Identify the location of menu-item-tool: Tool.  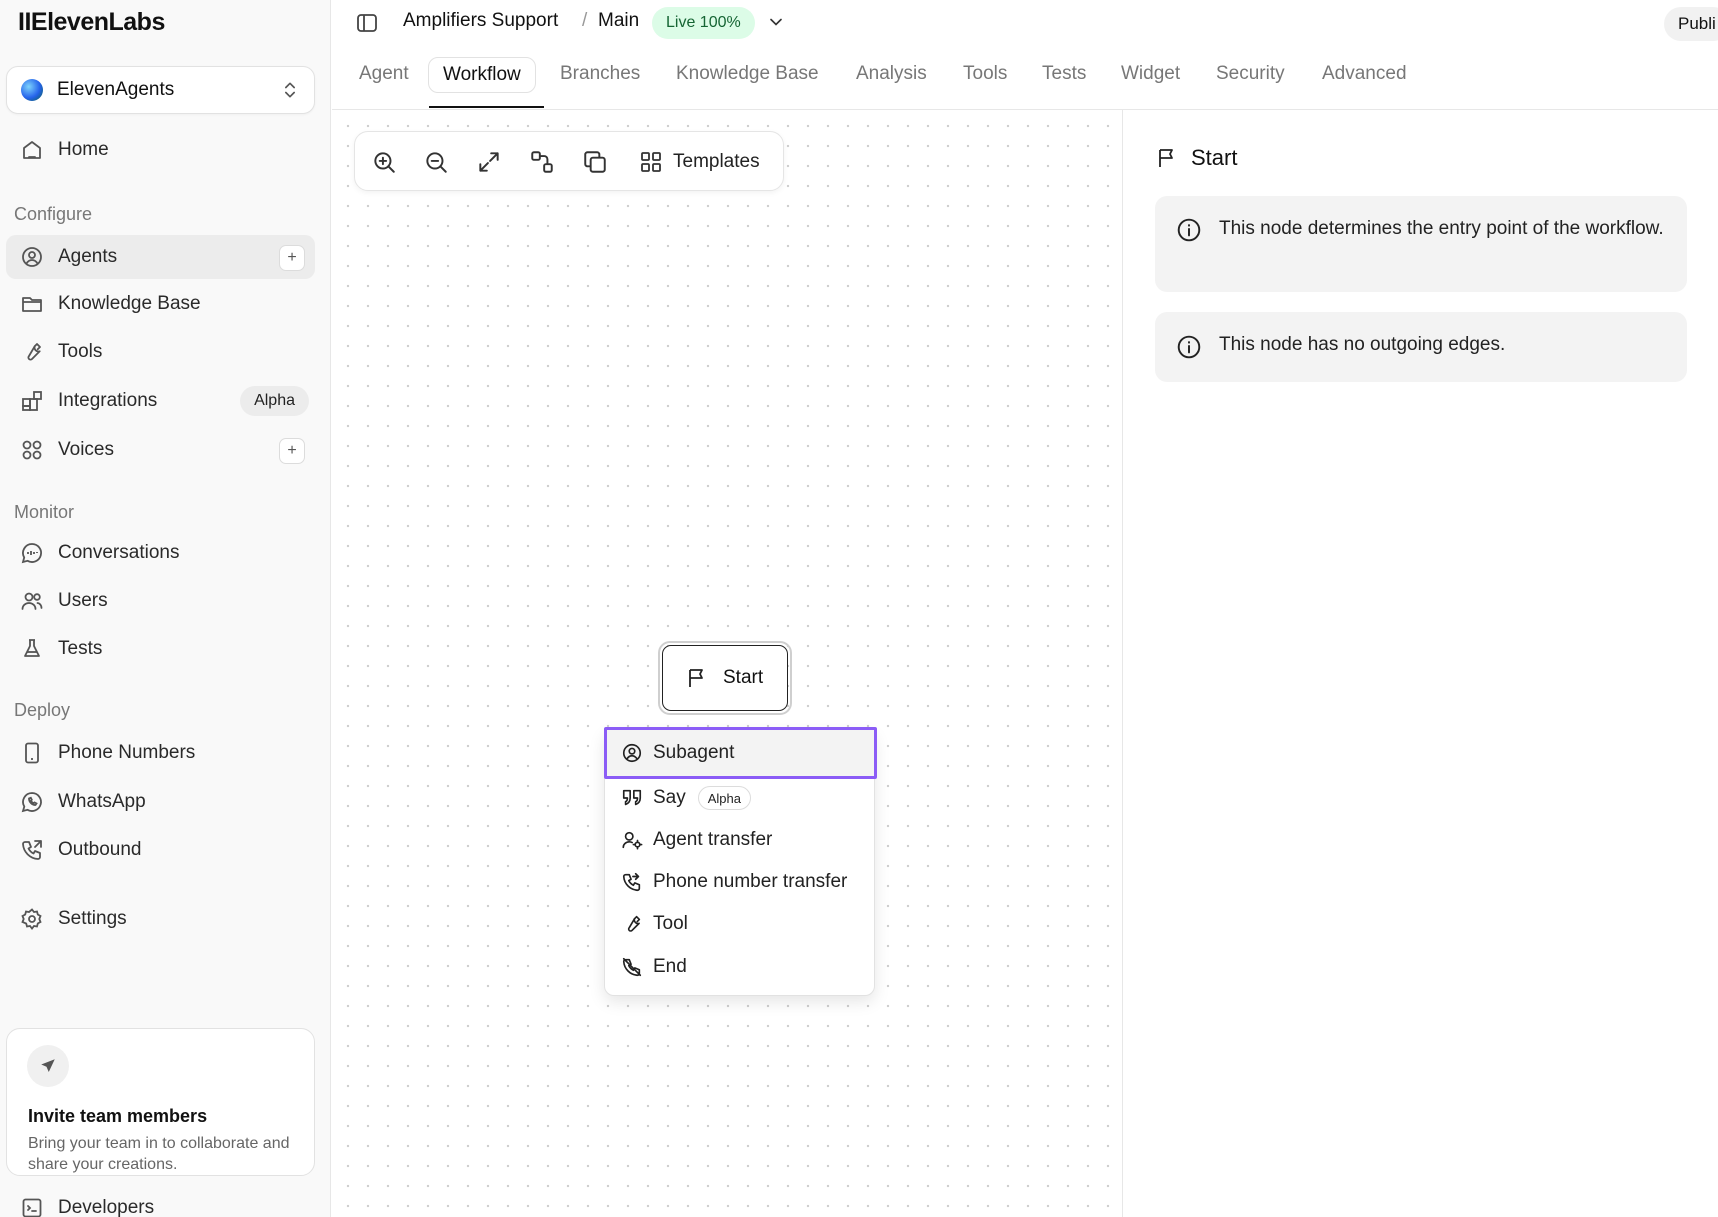
(740, 924).